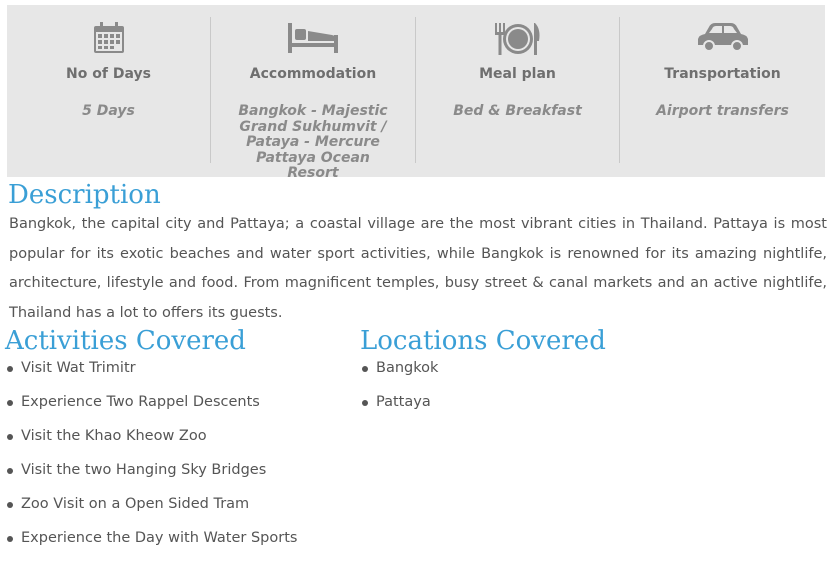  I want to click on info-transportation-title: Transportation, so click(722, 74).